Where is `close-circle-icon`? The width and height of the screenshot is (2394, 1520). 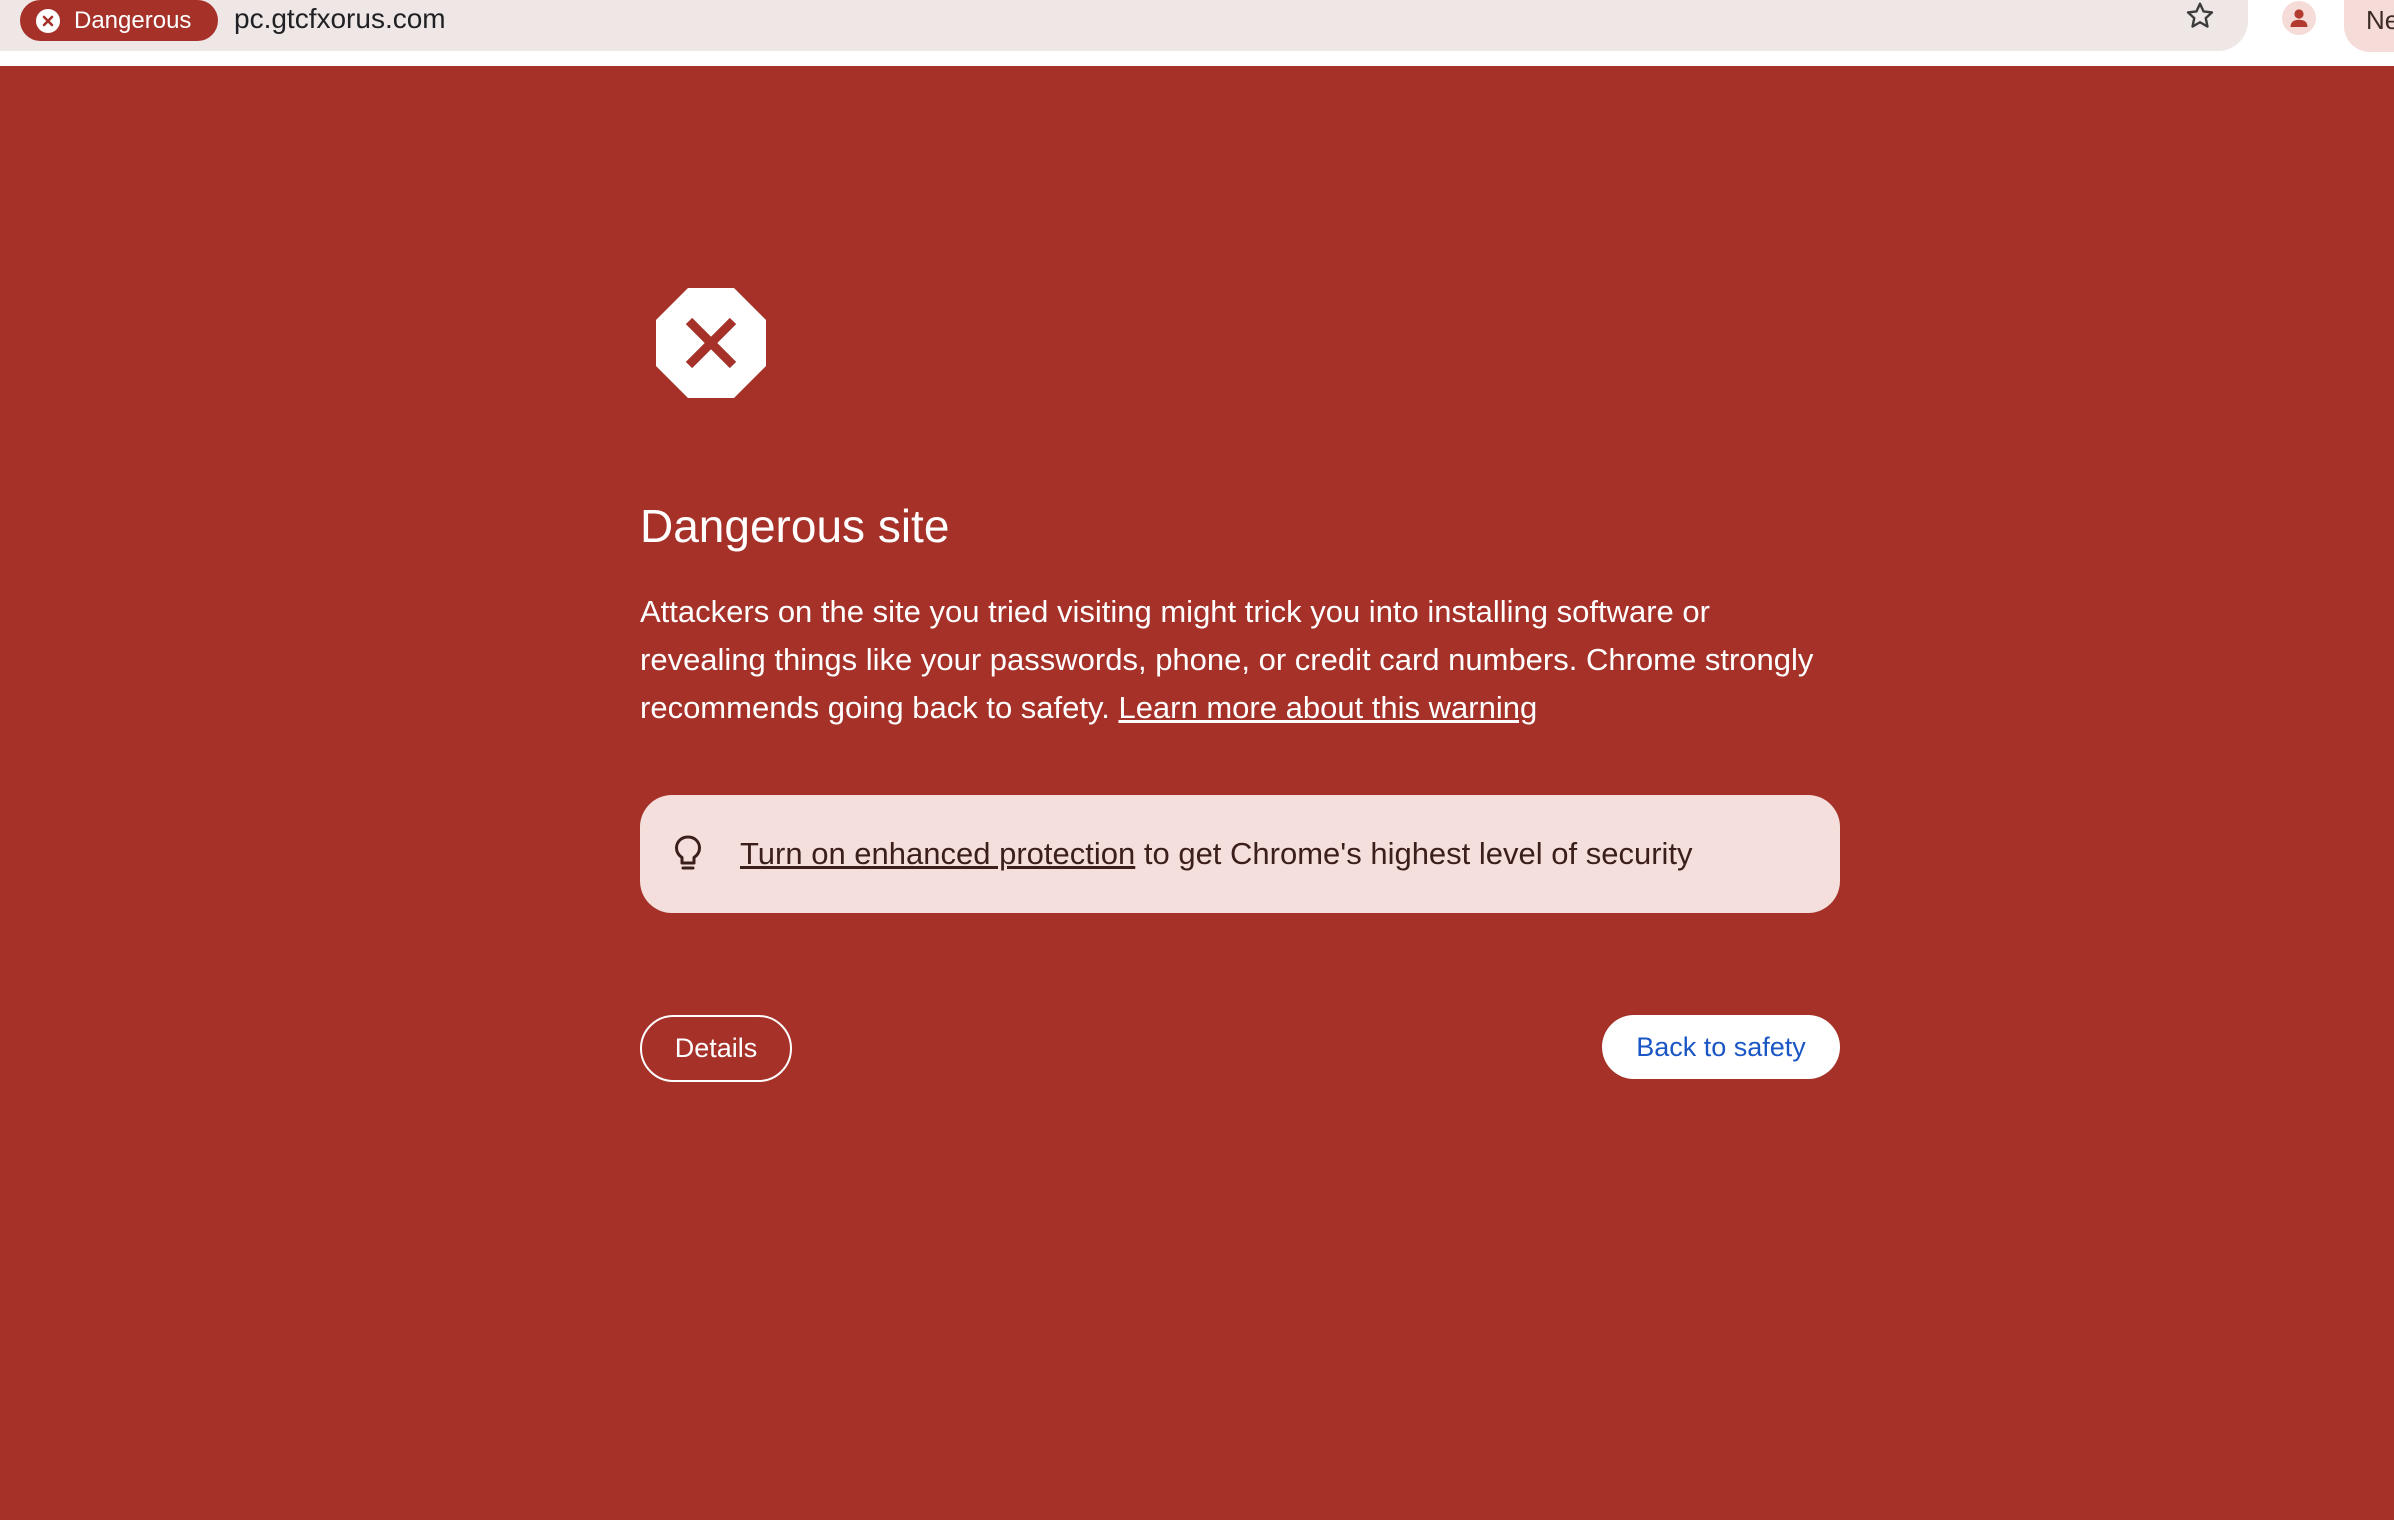
close-circle-icon is located at coordinates (48, 20).